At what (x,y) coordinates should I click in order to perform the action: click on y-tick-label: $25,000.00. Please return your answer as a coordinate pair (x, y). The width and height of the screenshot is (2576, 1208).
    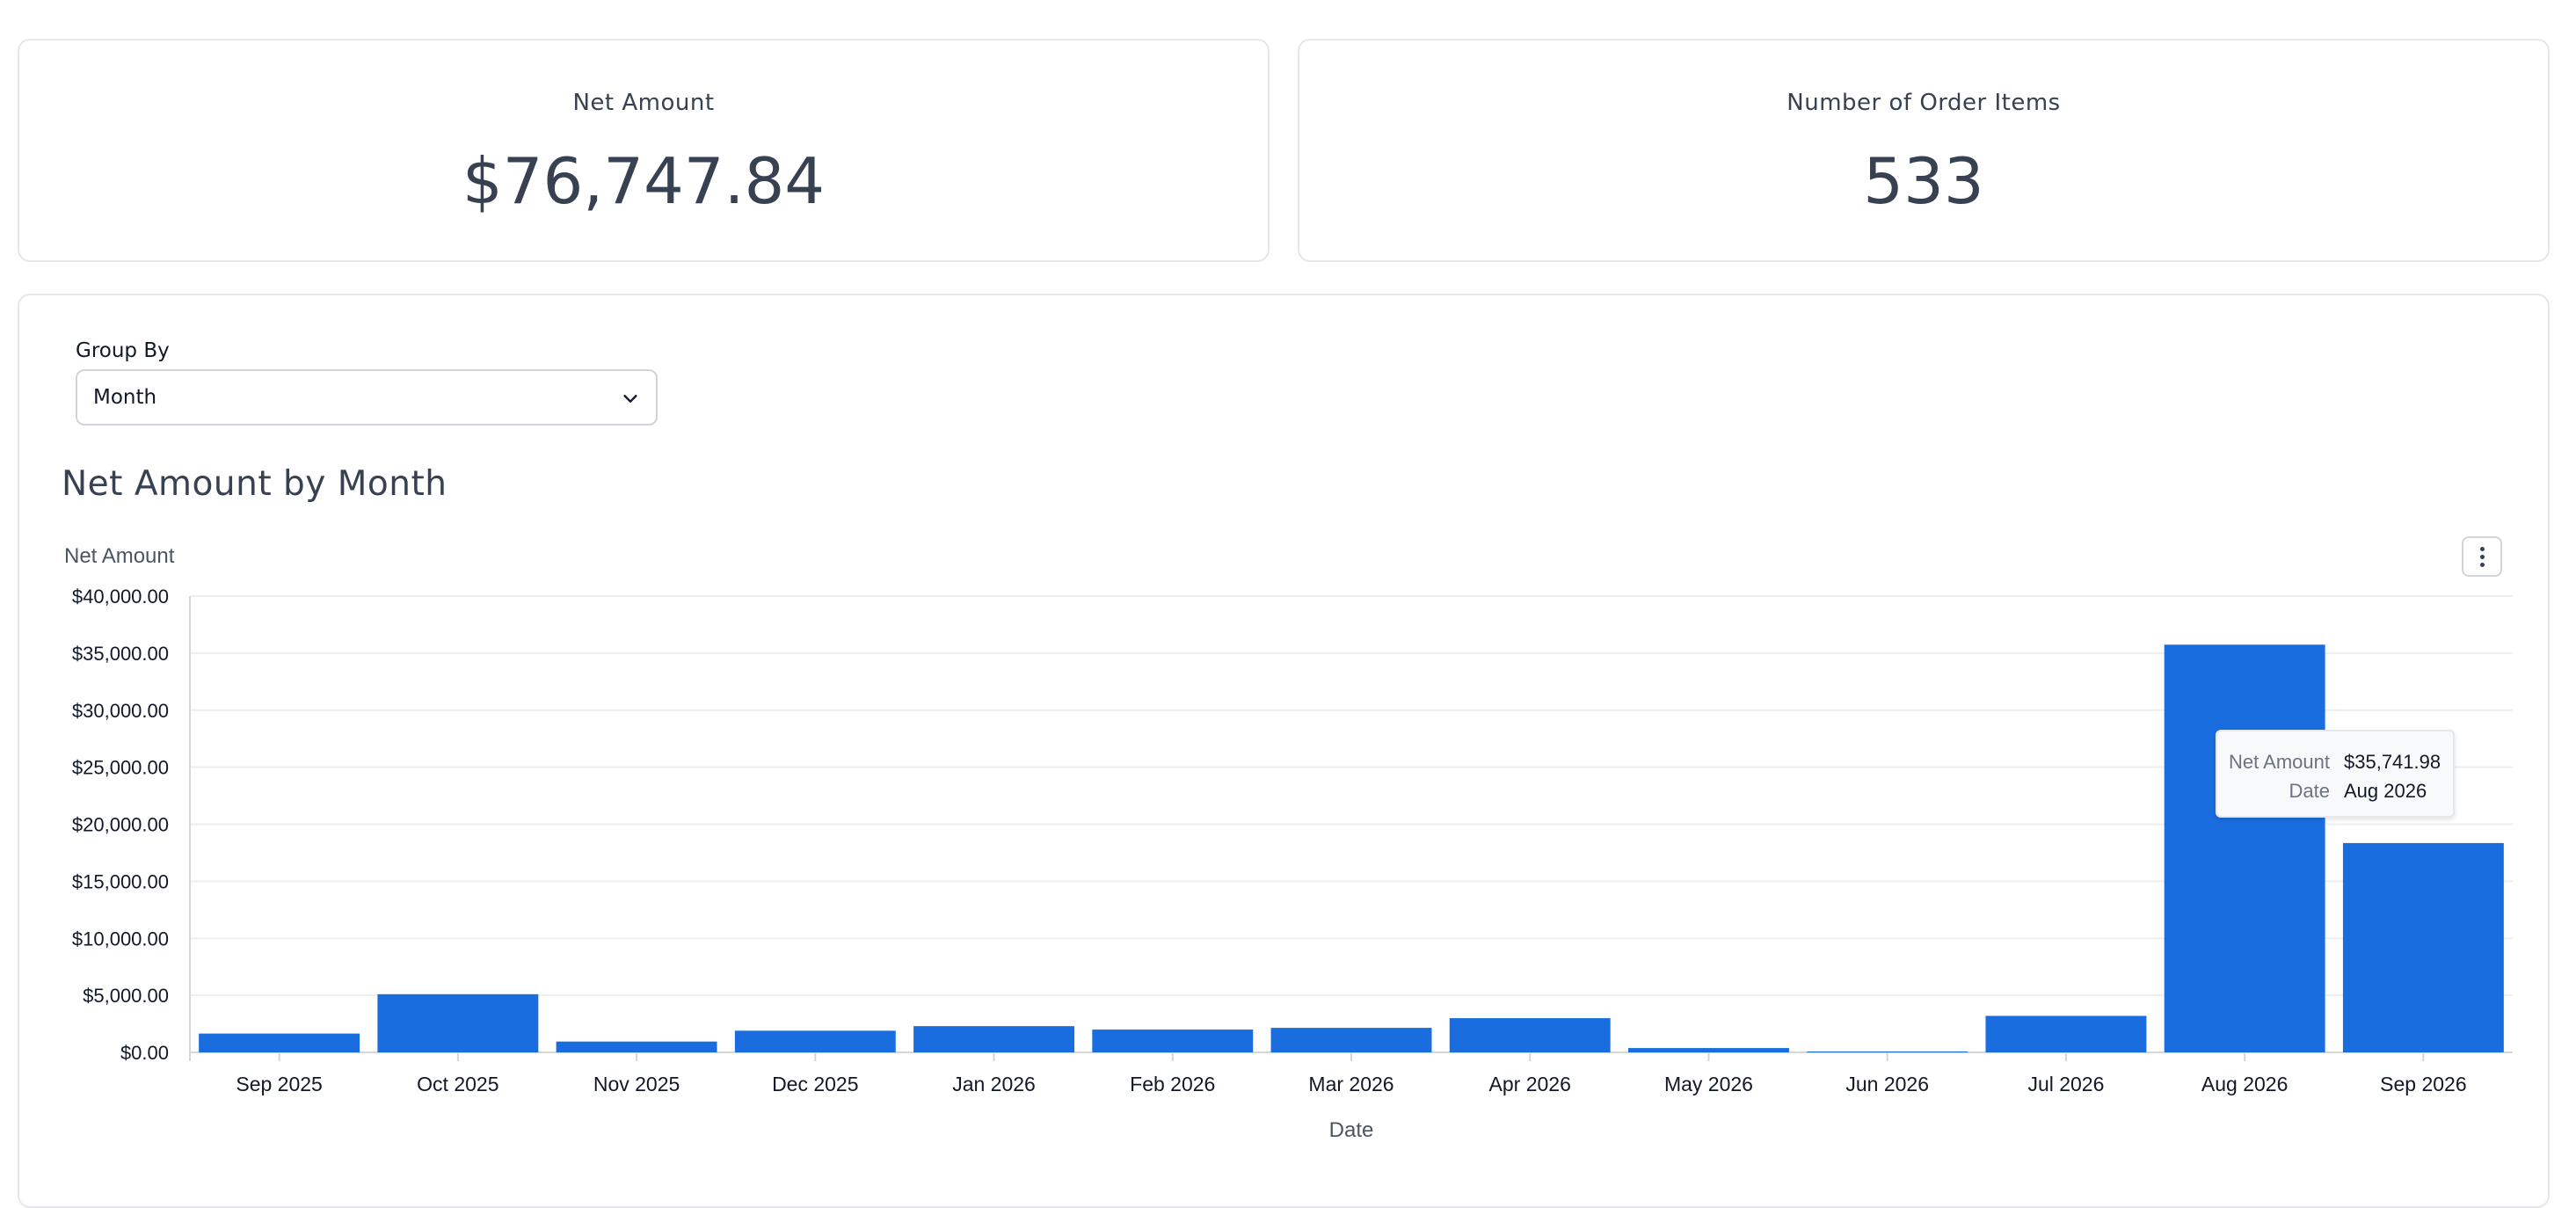
    Looking at the image, I should click on (120, 768).